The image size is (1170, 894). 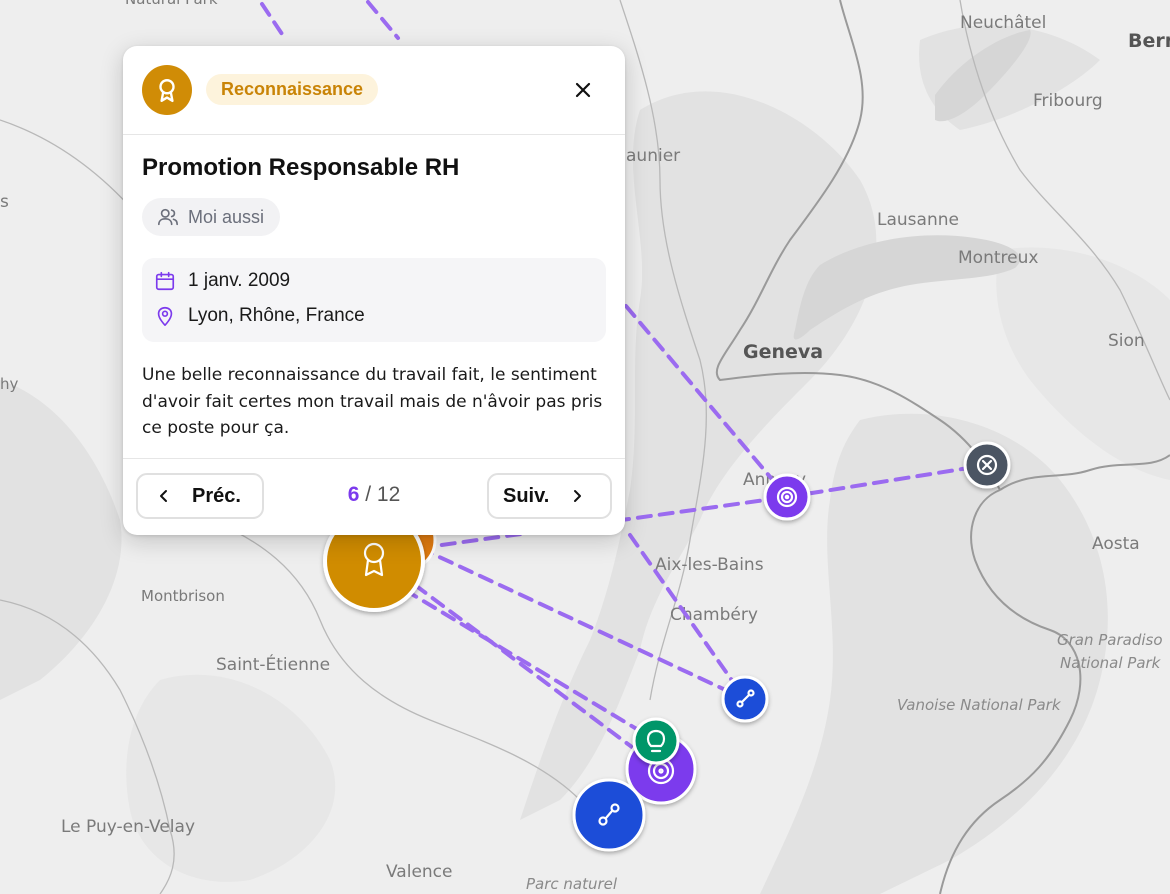 I want to click on place-label: Bern, so click(x=1149, y=41).